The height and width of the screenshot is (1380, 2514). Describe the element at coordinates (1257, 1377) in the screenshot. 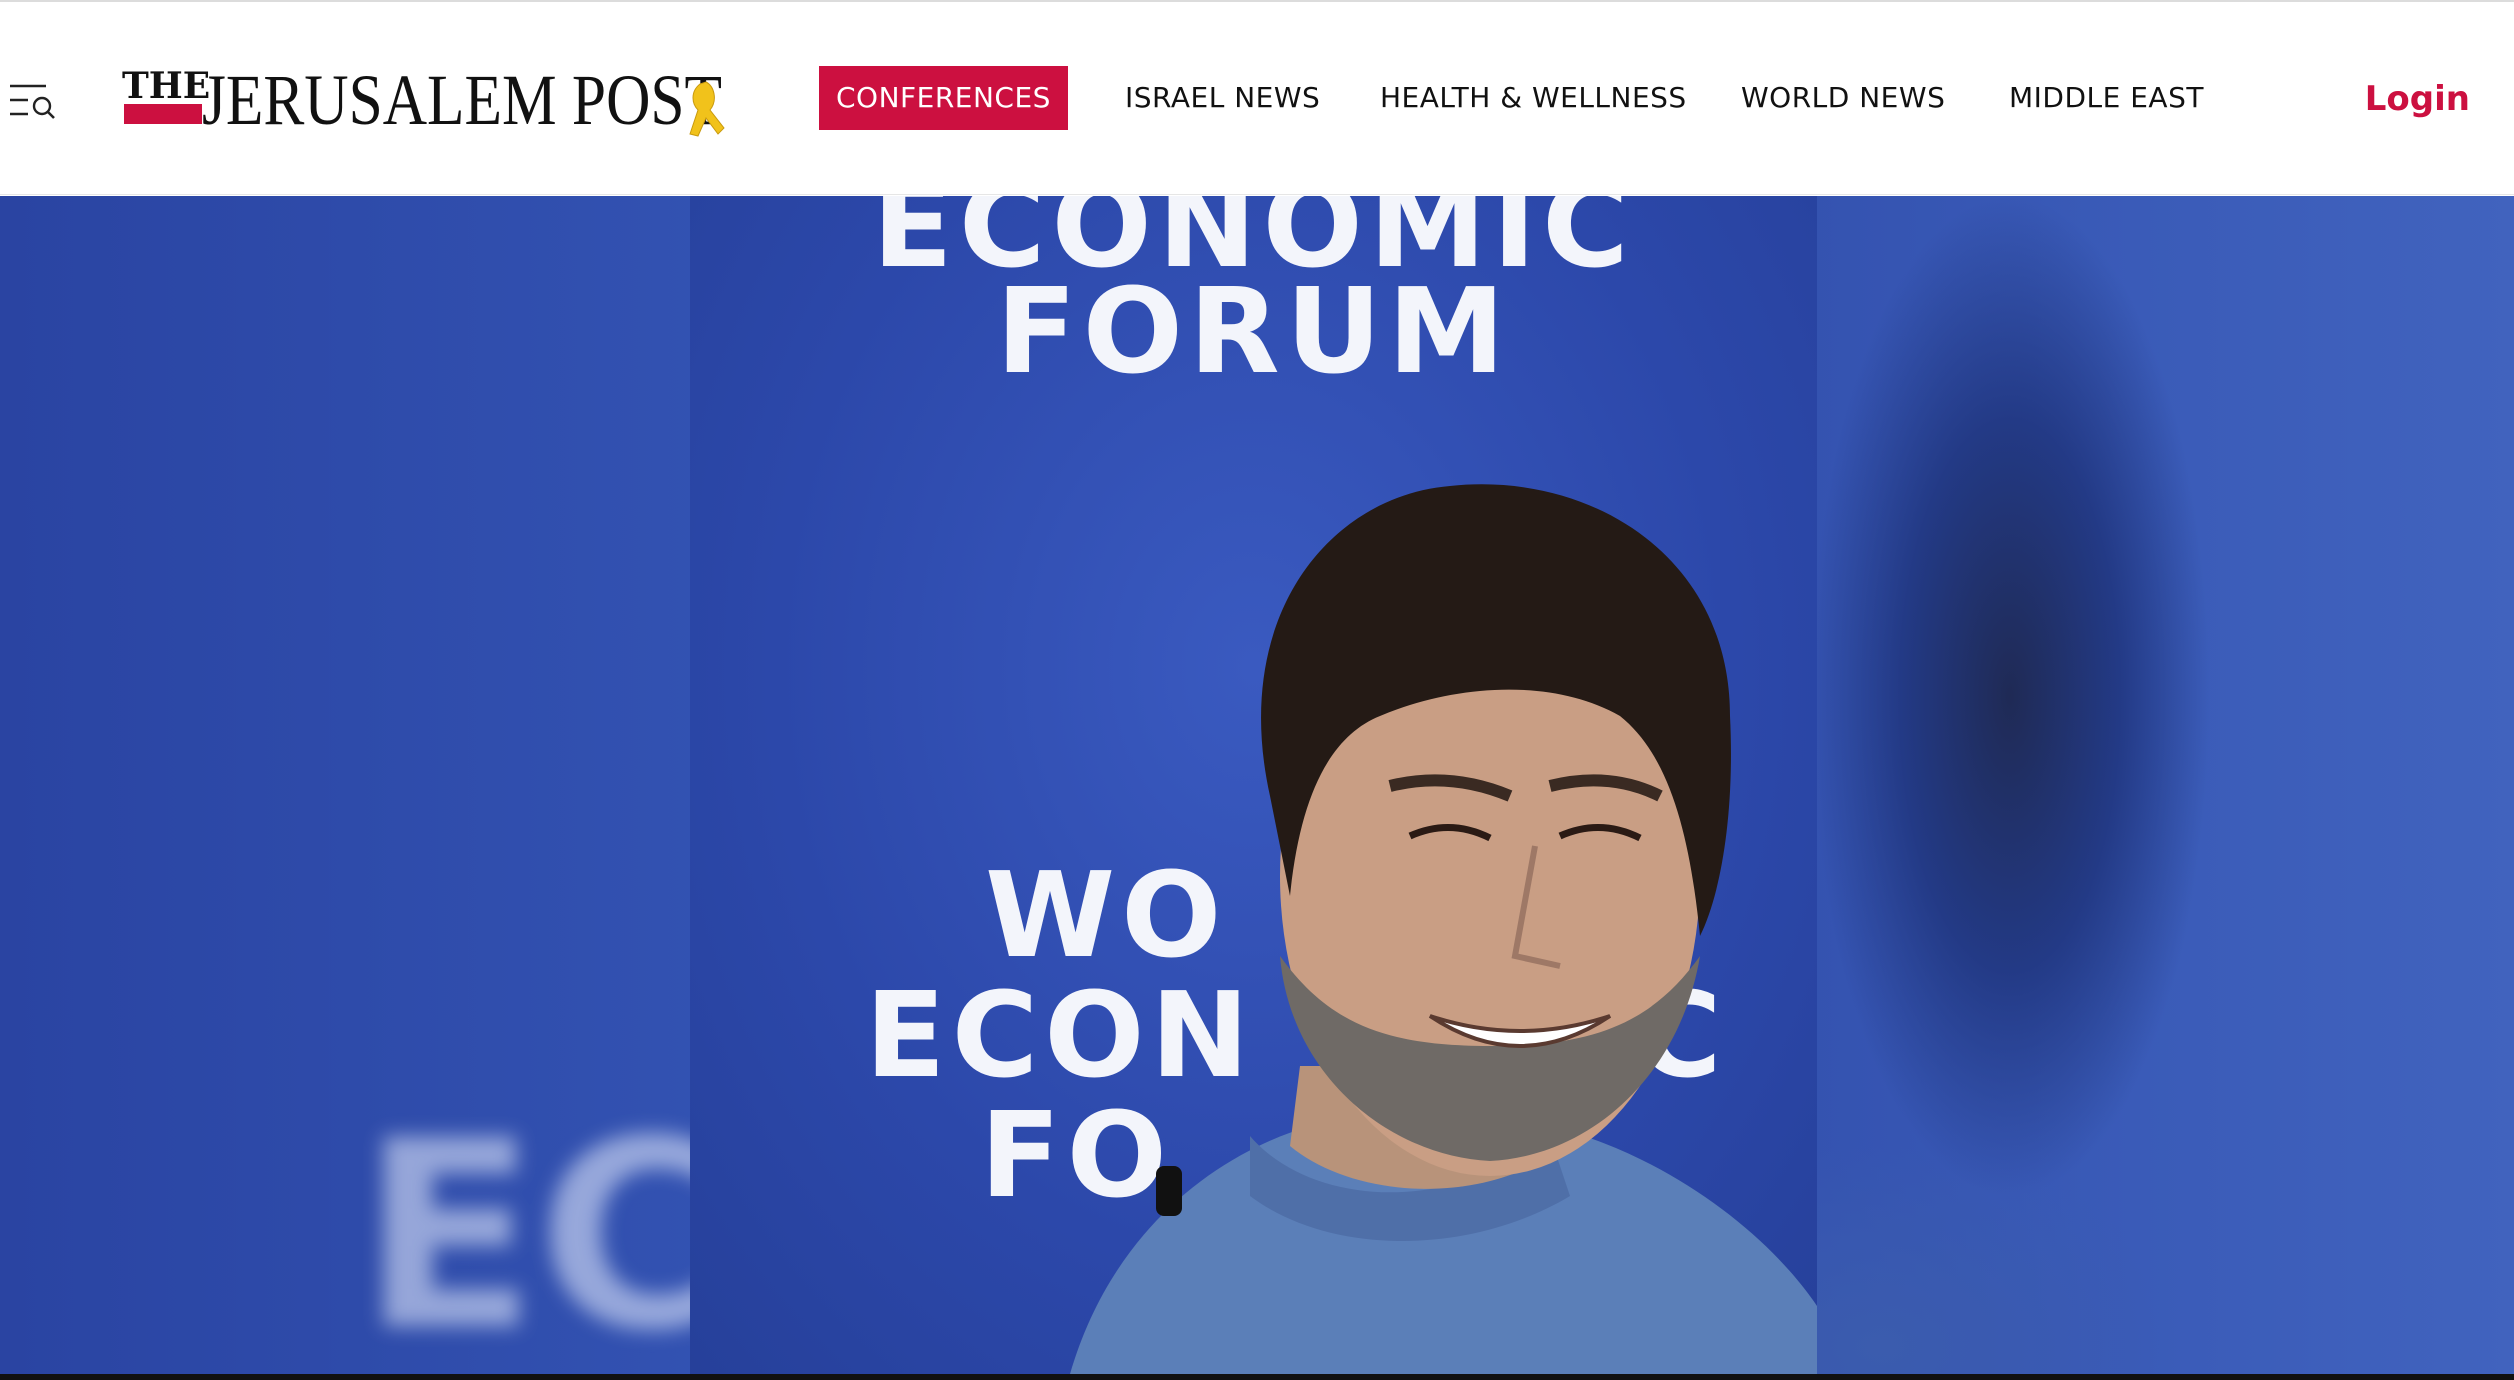

I see `bottom-edge` at that location.